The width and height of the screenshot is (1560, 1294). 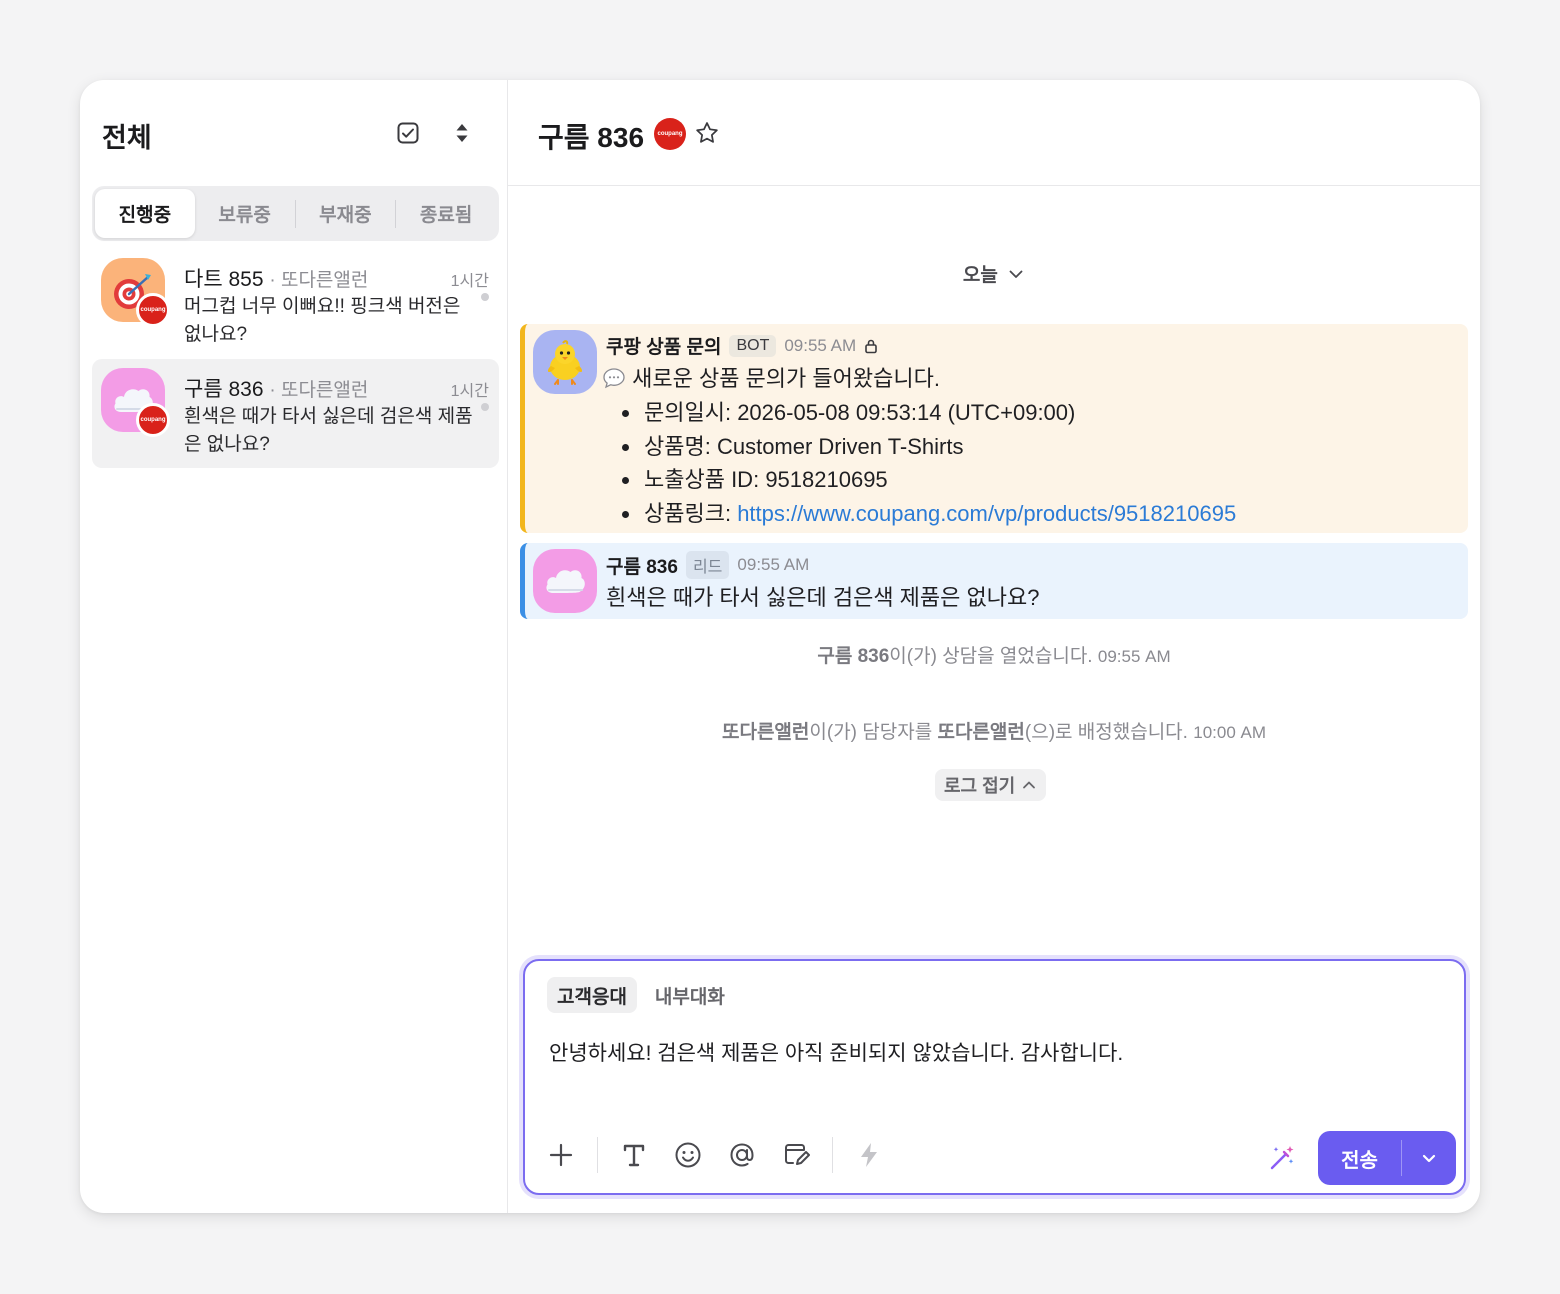 I want to click on item-label: 상품링크:, so click(x=691, y=513).